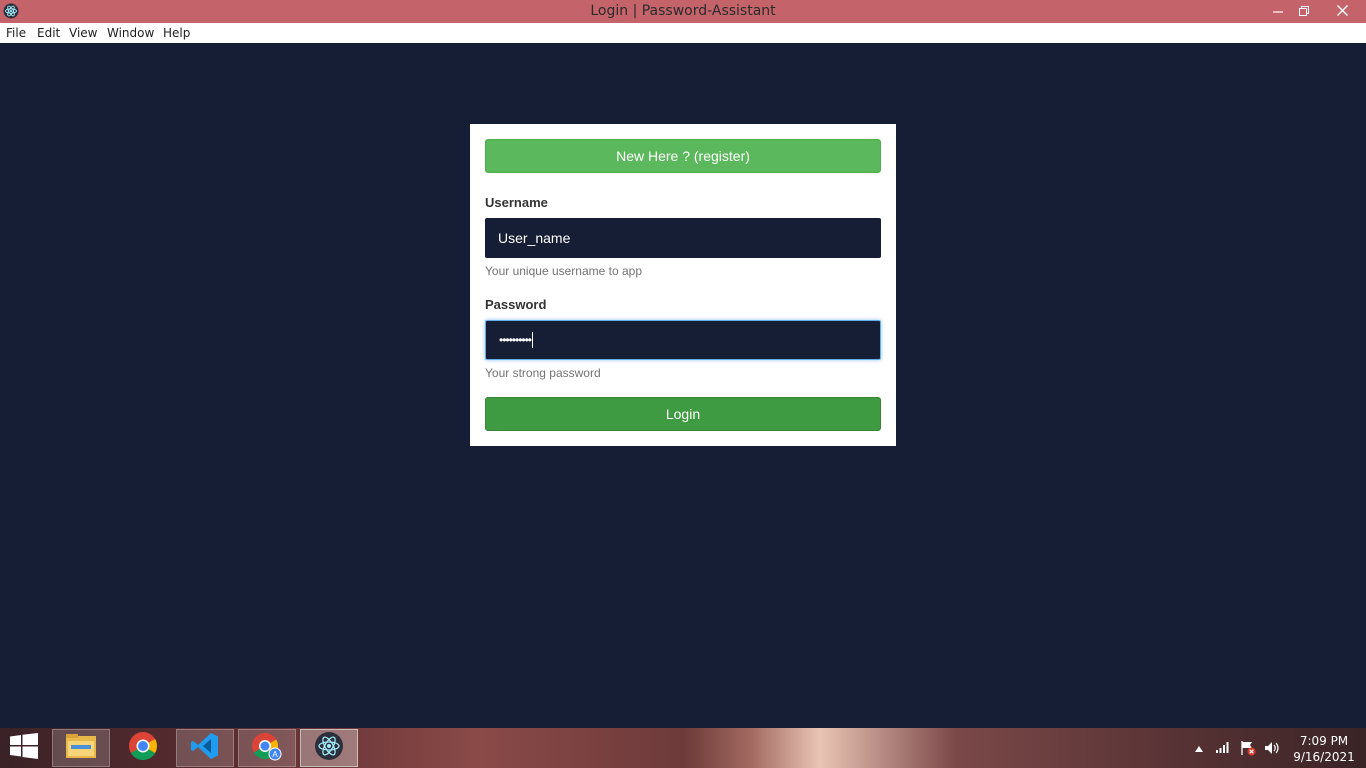  What do you see at coordinates (1199, 749) in the screenshot?
I see `show-hidden-icons-icon` at bounding box center [1199, 749].